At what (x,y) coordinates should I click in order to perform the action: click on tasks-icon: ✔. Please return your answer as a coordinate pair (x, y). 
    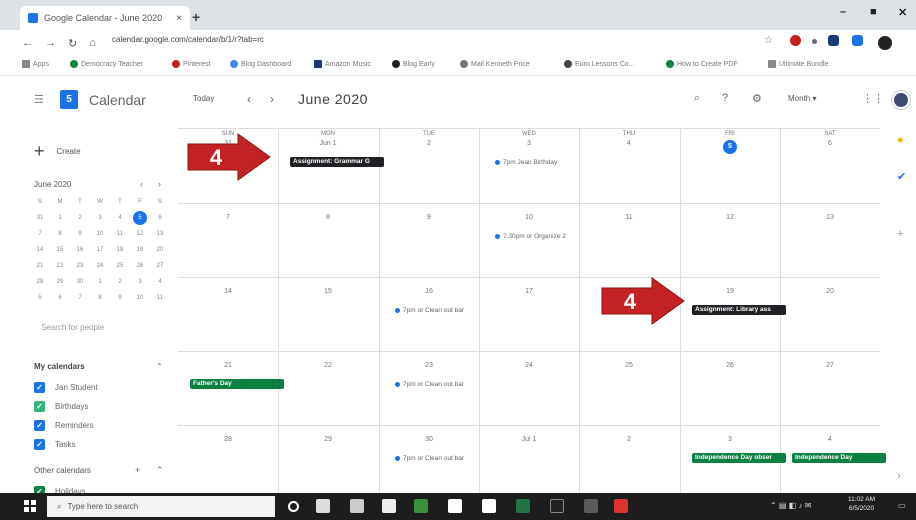
    Looking at the image, I should click on (901, 176).